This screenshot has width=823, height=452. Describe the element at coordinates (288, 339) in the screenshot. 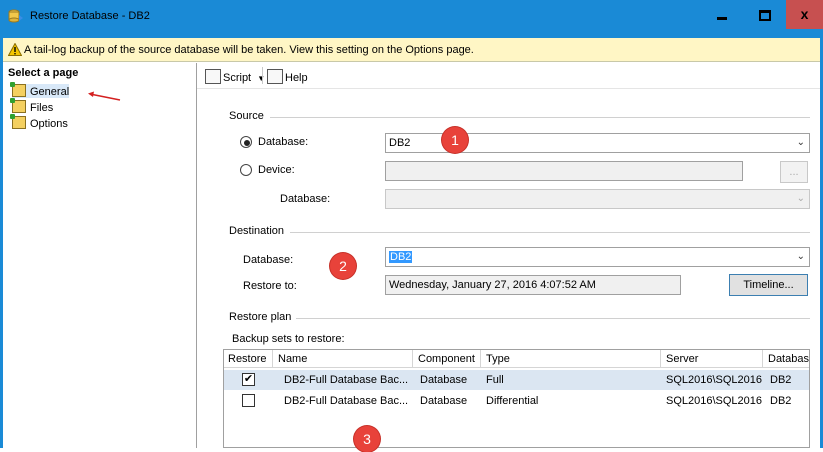

I see `backup-sets-label: Backup sets to restore:` at that location.